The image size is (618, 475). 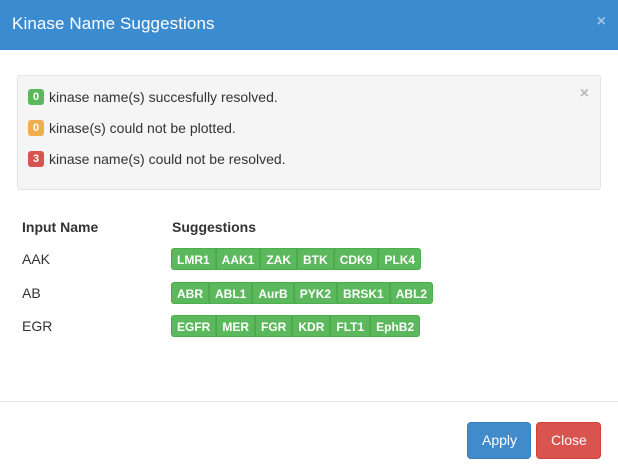 I want to click on suggestions-header: Suggestions, so click(x=214, y=227).